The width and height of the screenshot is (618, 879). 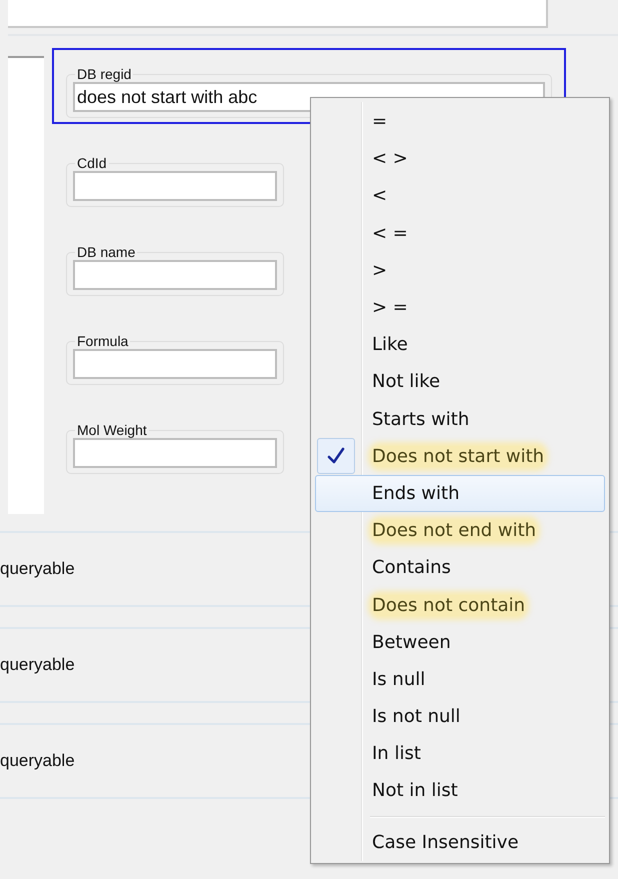 What do you see at coordinates (460, 233) in the screenshot?
I see `menu-item: < =` at bounding box center [460, 233].